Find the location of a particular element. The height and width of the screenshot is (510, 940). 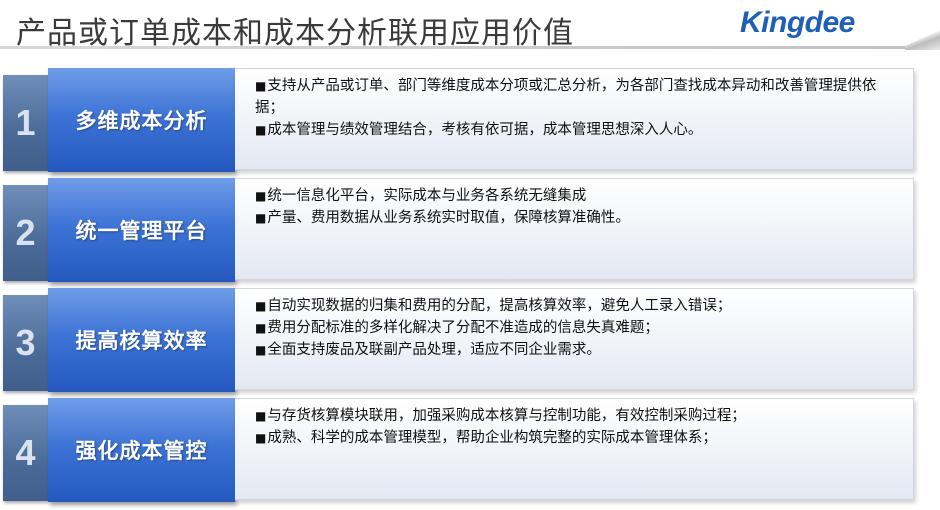

bullet-text: 自动实现数据的归集和费用的分配，提高核算效率，避免人工录入错误； is located at coordinates (499, 306).